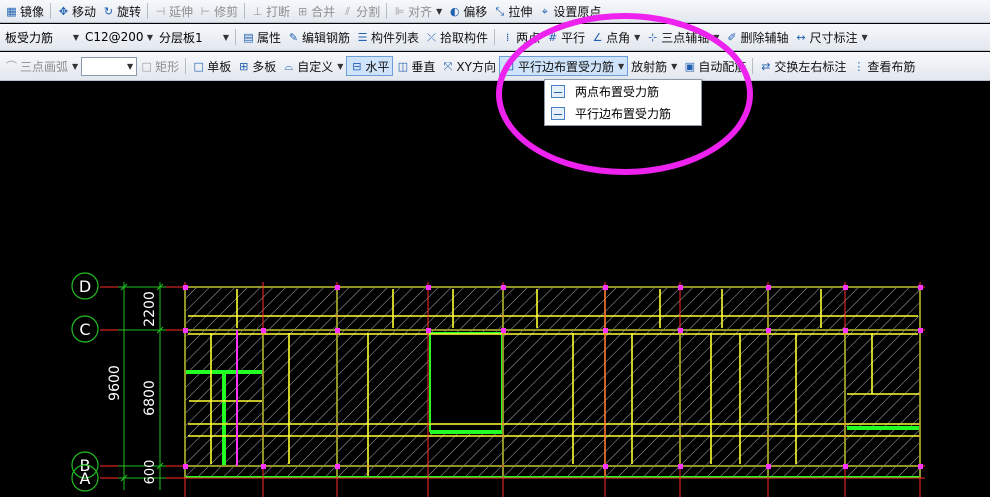 This screenshot has width=990, height=497. I want to click on split-button: ⫽ 分割, so click(360, 11).